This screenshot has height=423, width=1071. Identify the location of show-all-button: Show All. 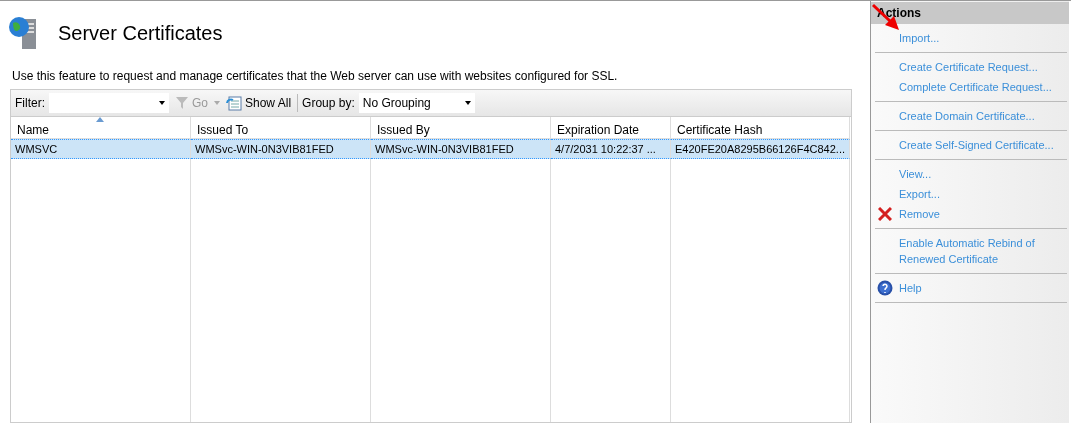
(259, 103).